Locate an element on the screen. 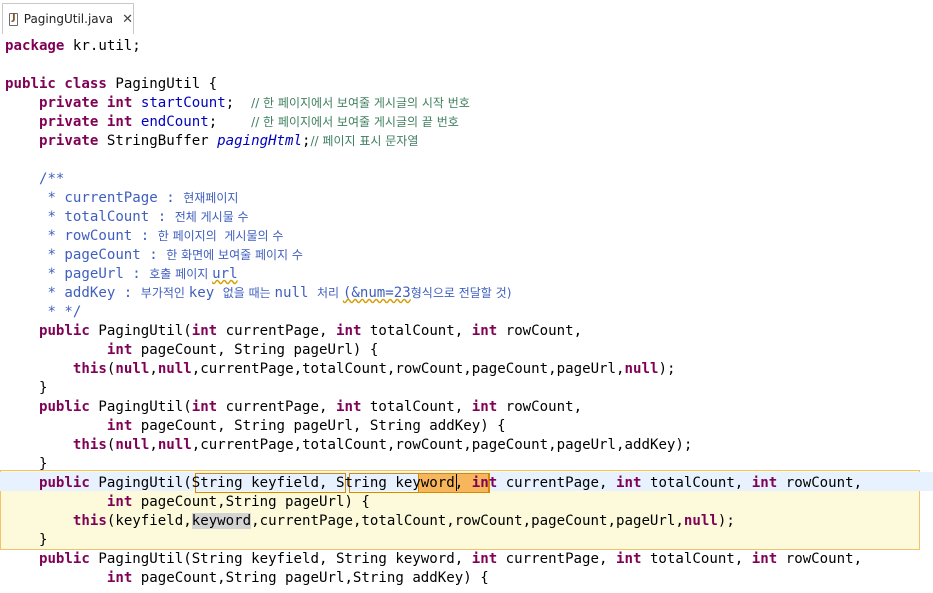  code-line-23: } is located at coordinates (43, 464).